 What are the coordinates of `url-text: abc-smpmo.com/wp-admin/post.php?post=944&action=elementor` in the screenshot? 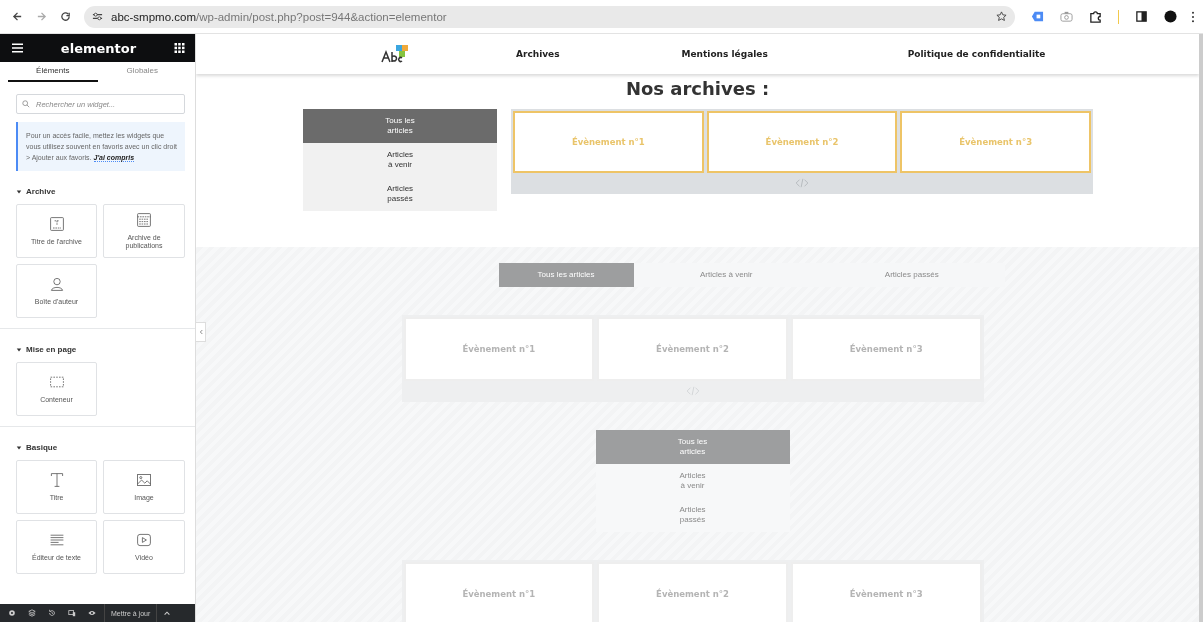 It's located at (279, 16).